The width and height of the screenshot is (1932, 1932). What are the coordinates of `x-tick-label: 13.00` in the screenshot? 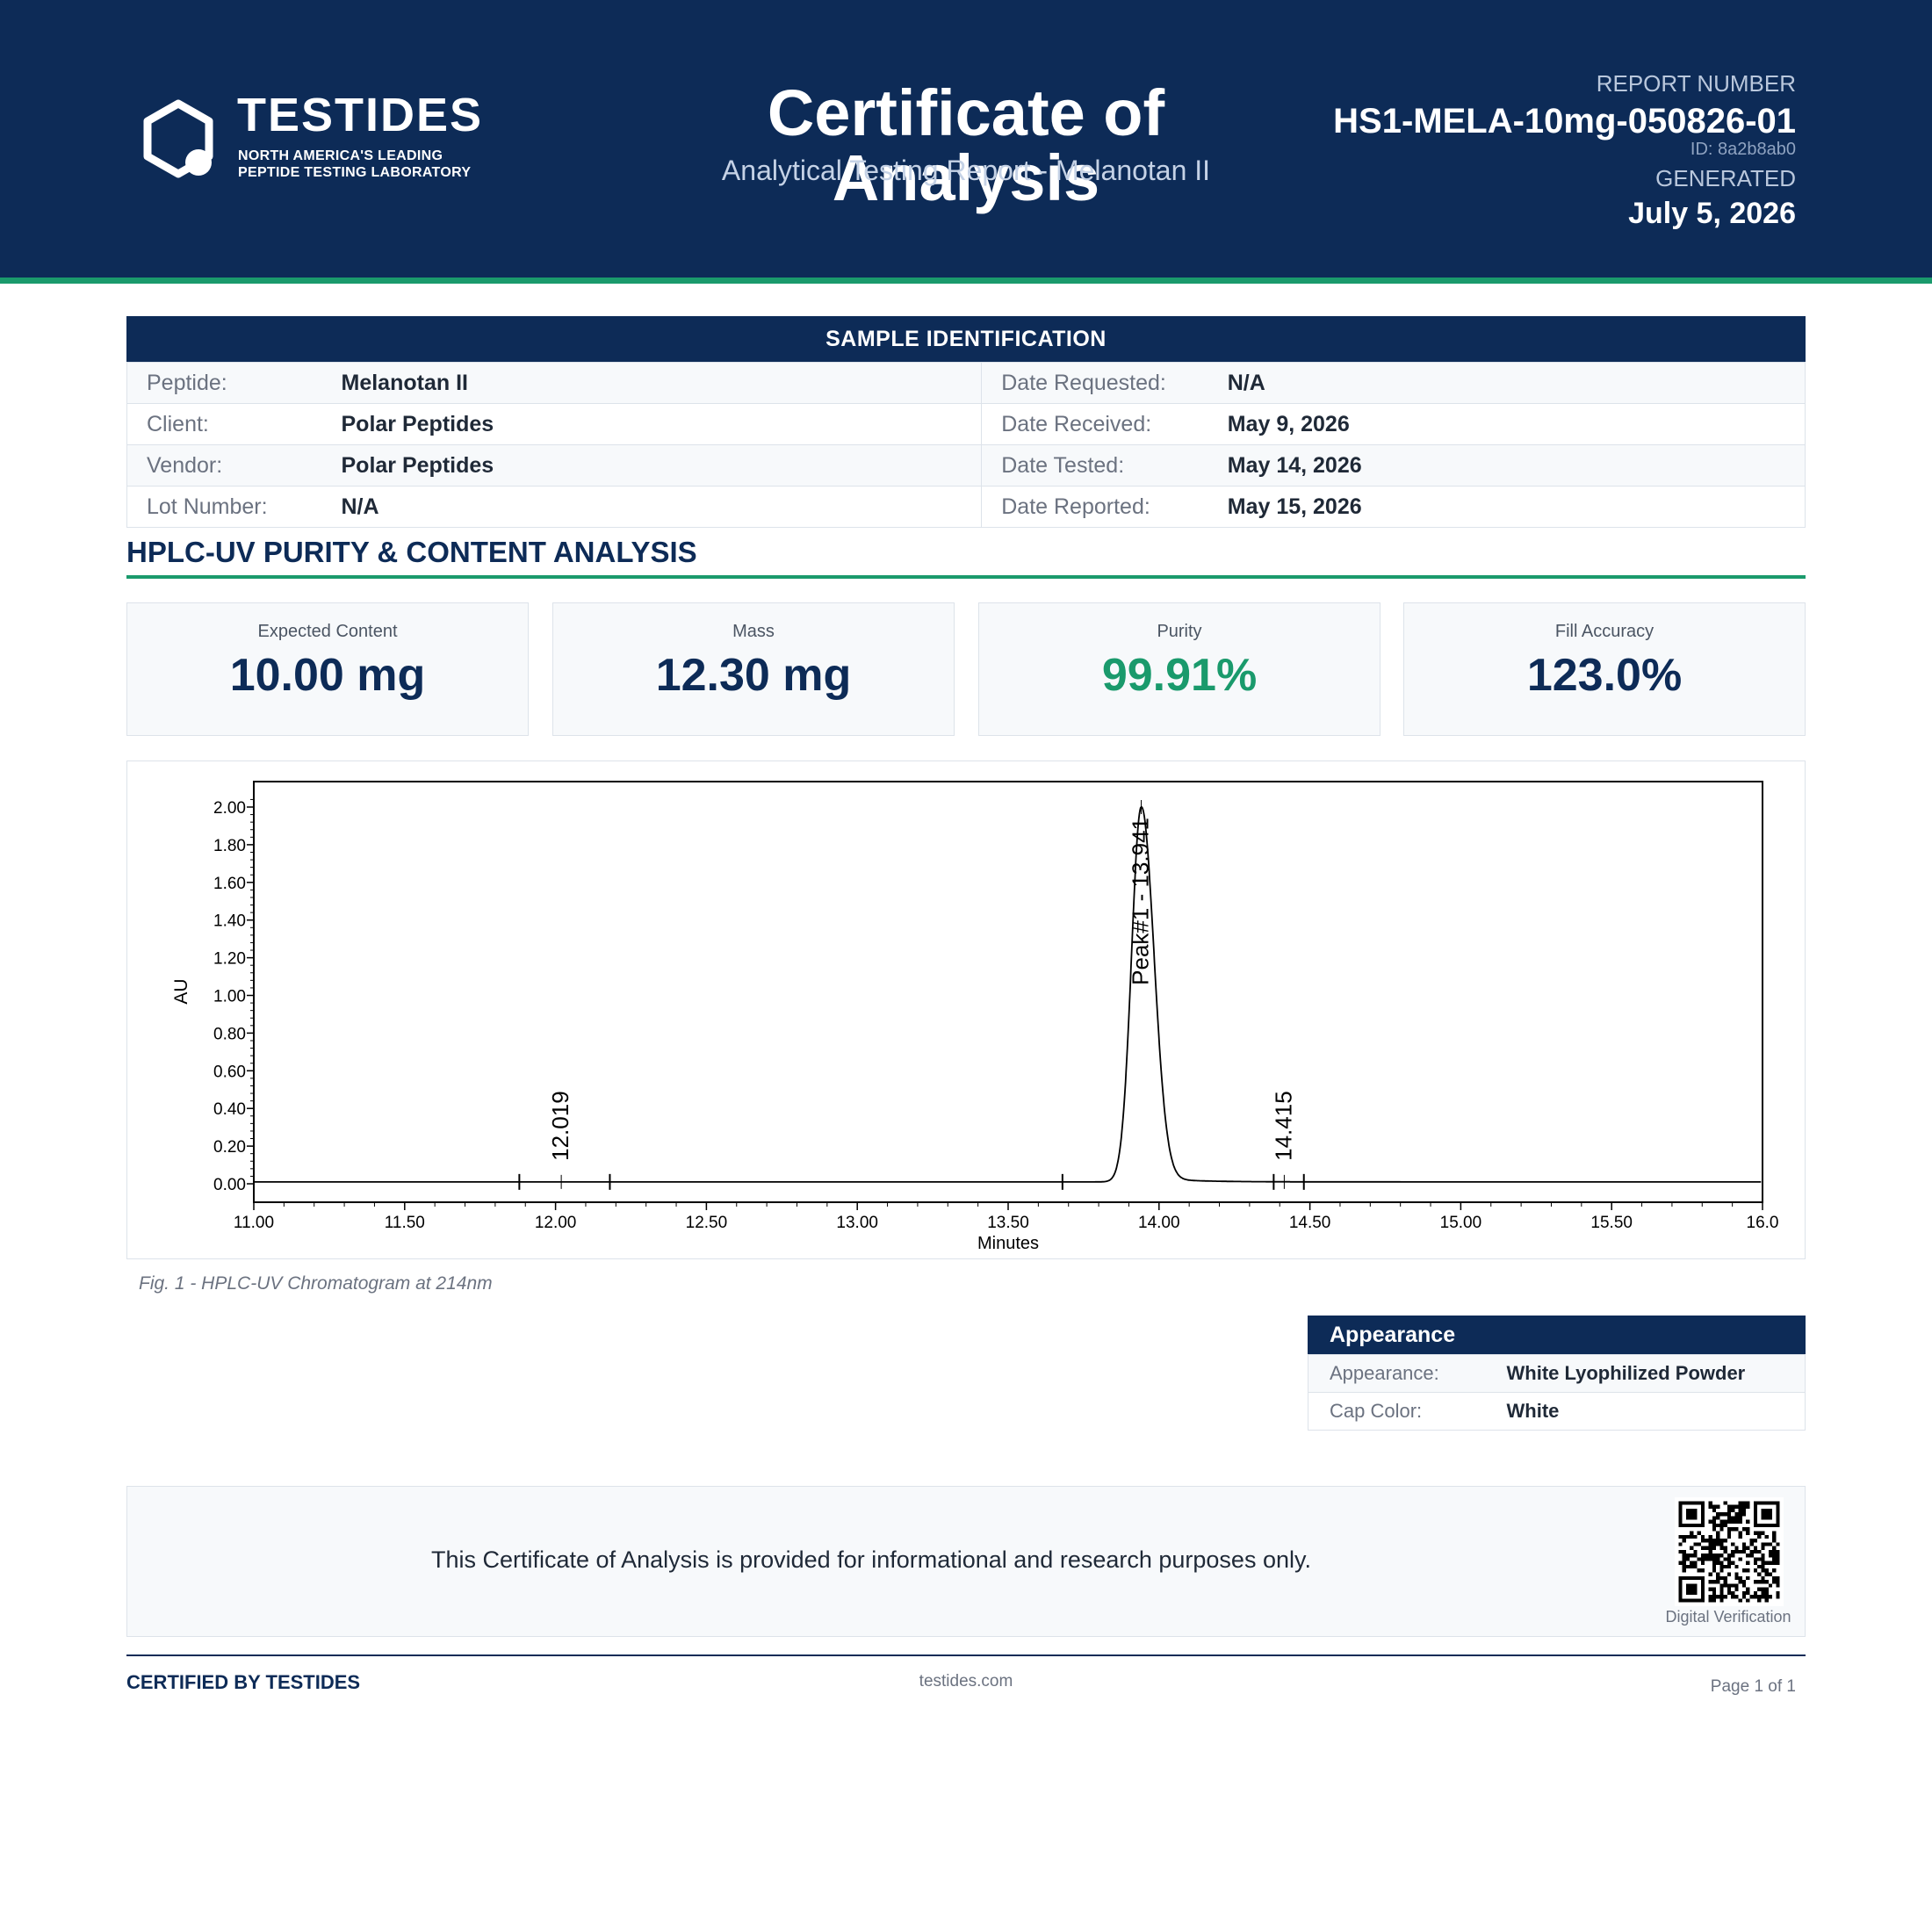 It's located at (857, 1223).